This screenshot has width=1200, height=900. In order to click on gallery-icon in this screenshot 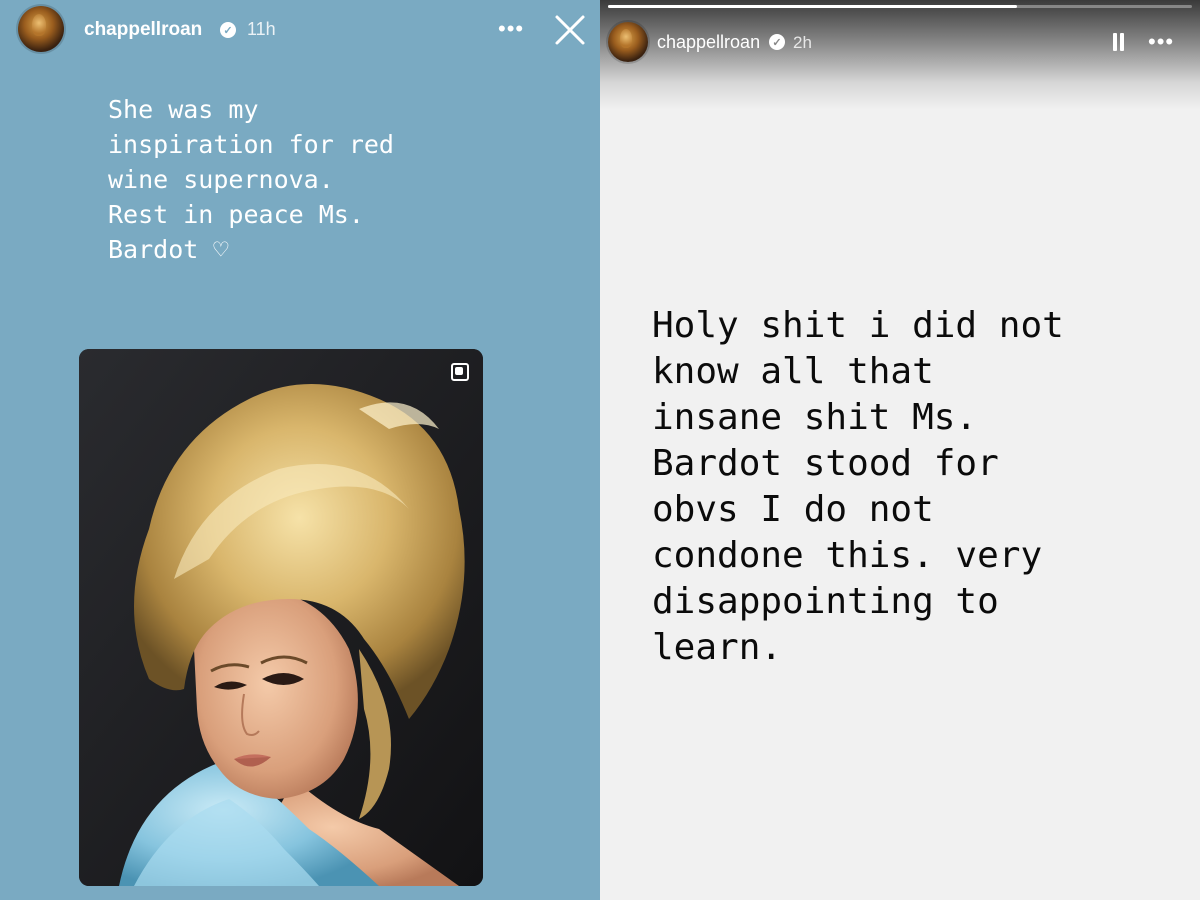, I will do `click(460, 372)`.